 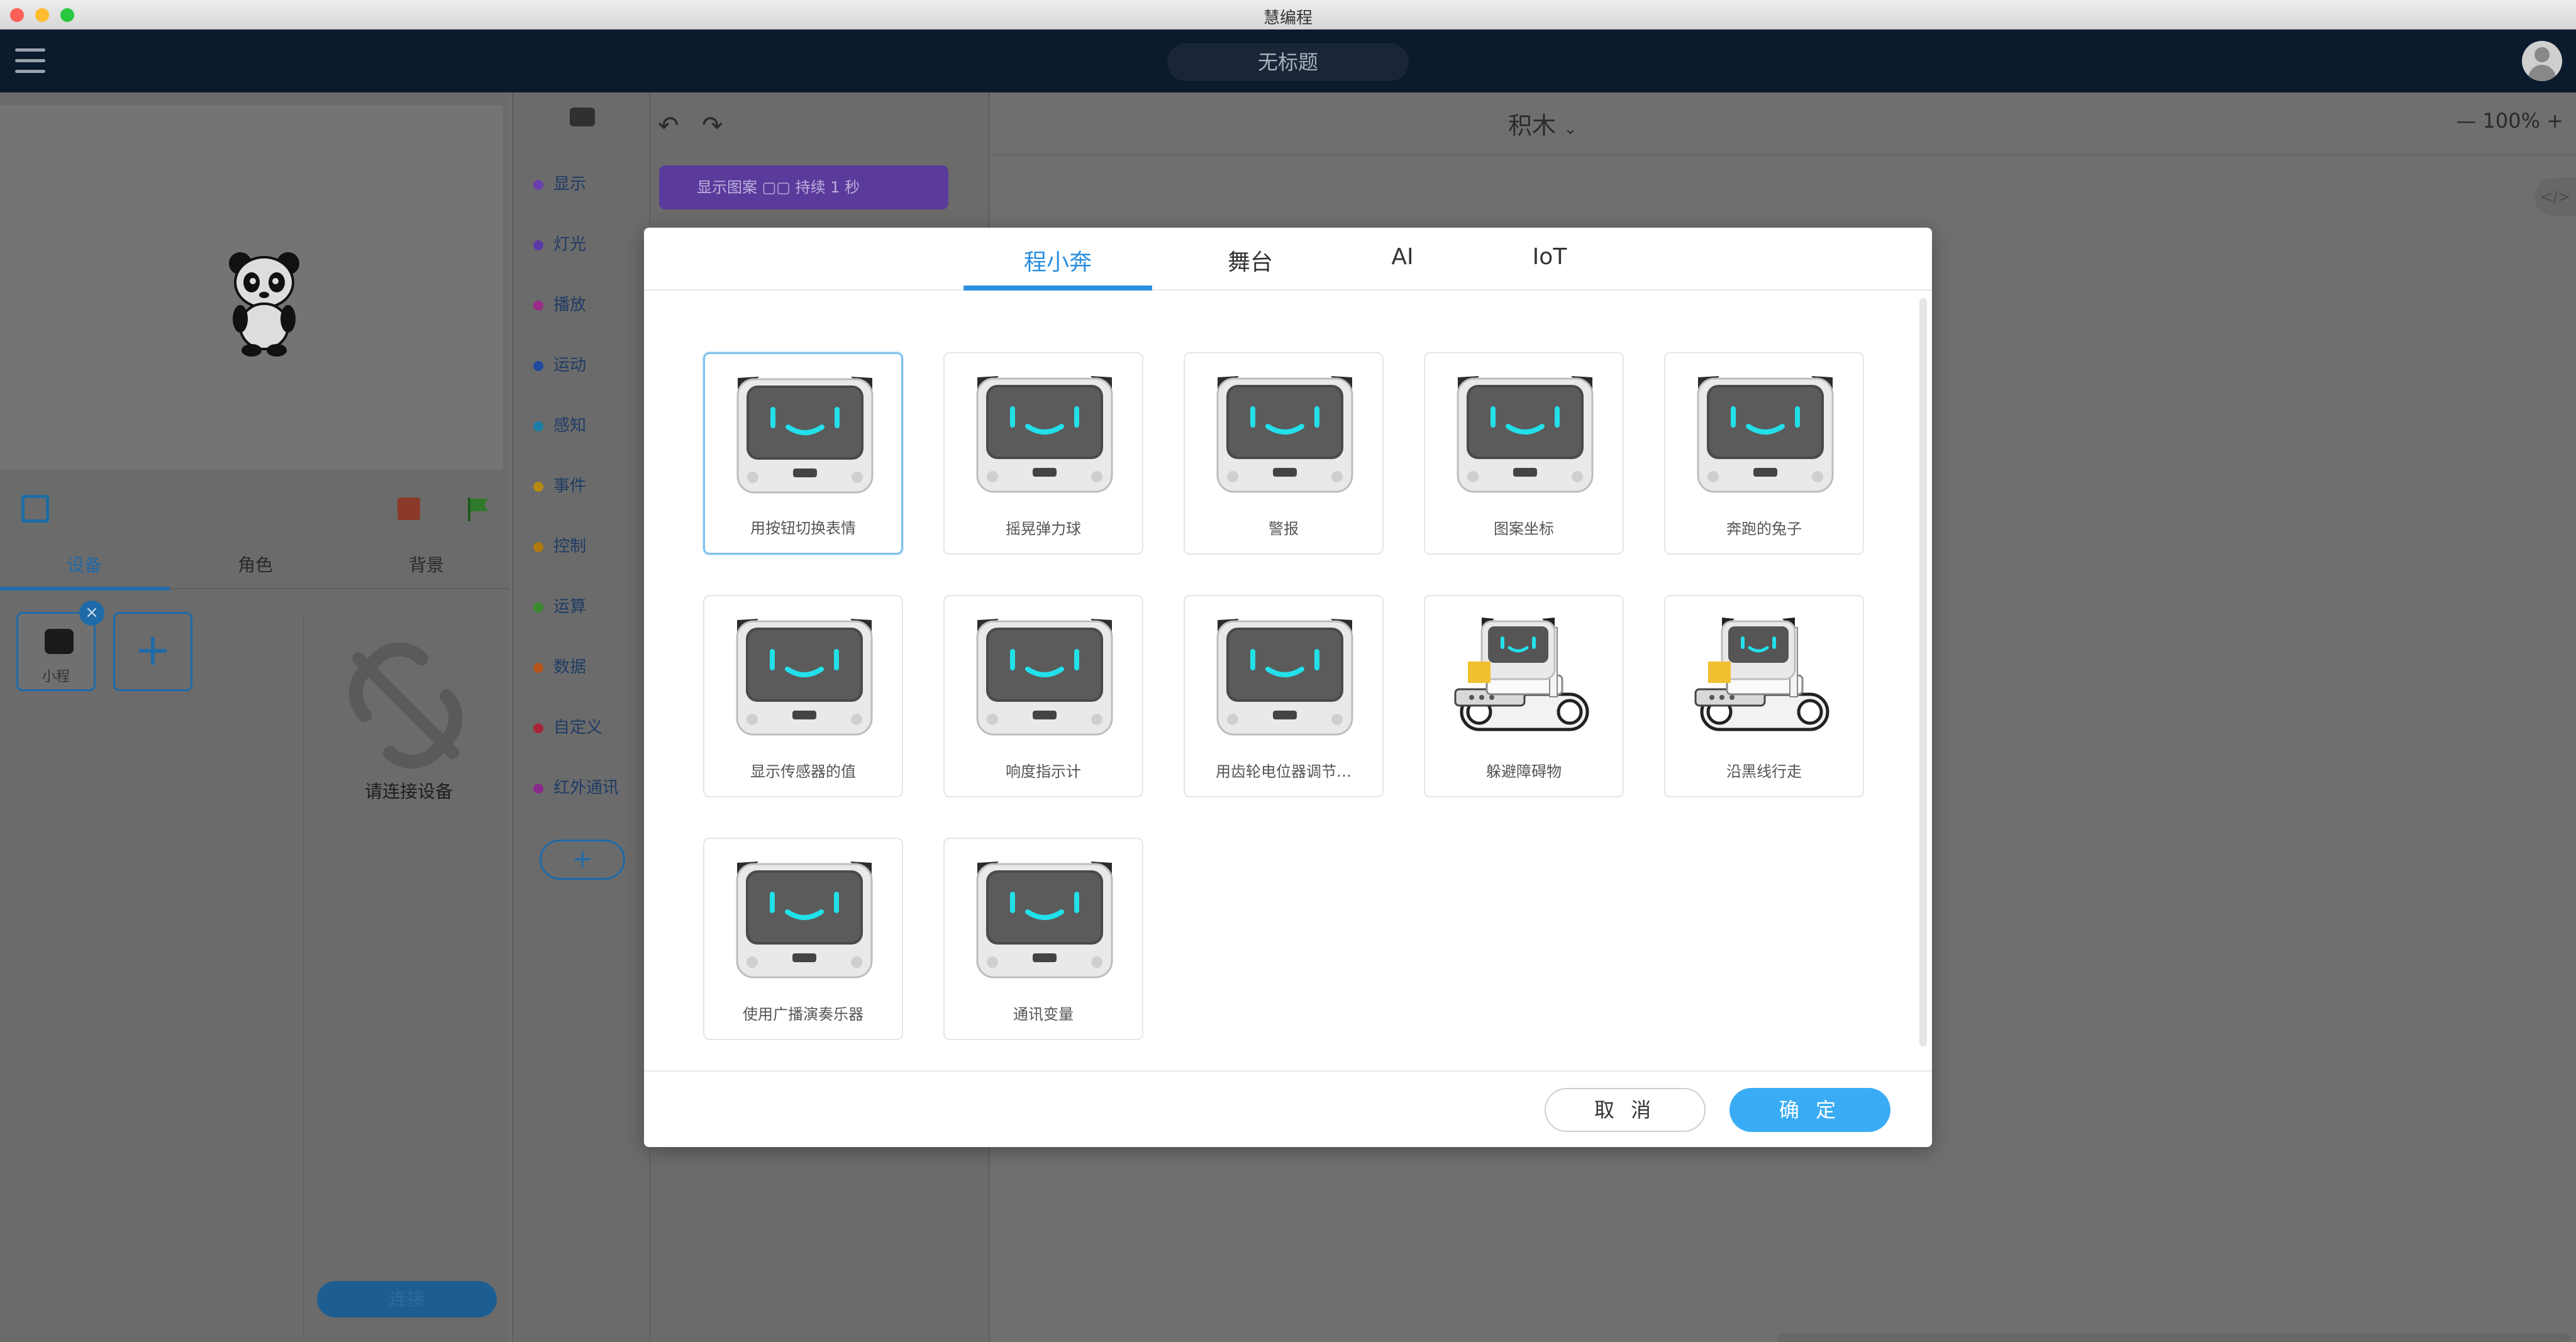 I want to click on example-card: 奔跑的兔子, so click(x=1764, y=453).